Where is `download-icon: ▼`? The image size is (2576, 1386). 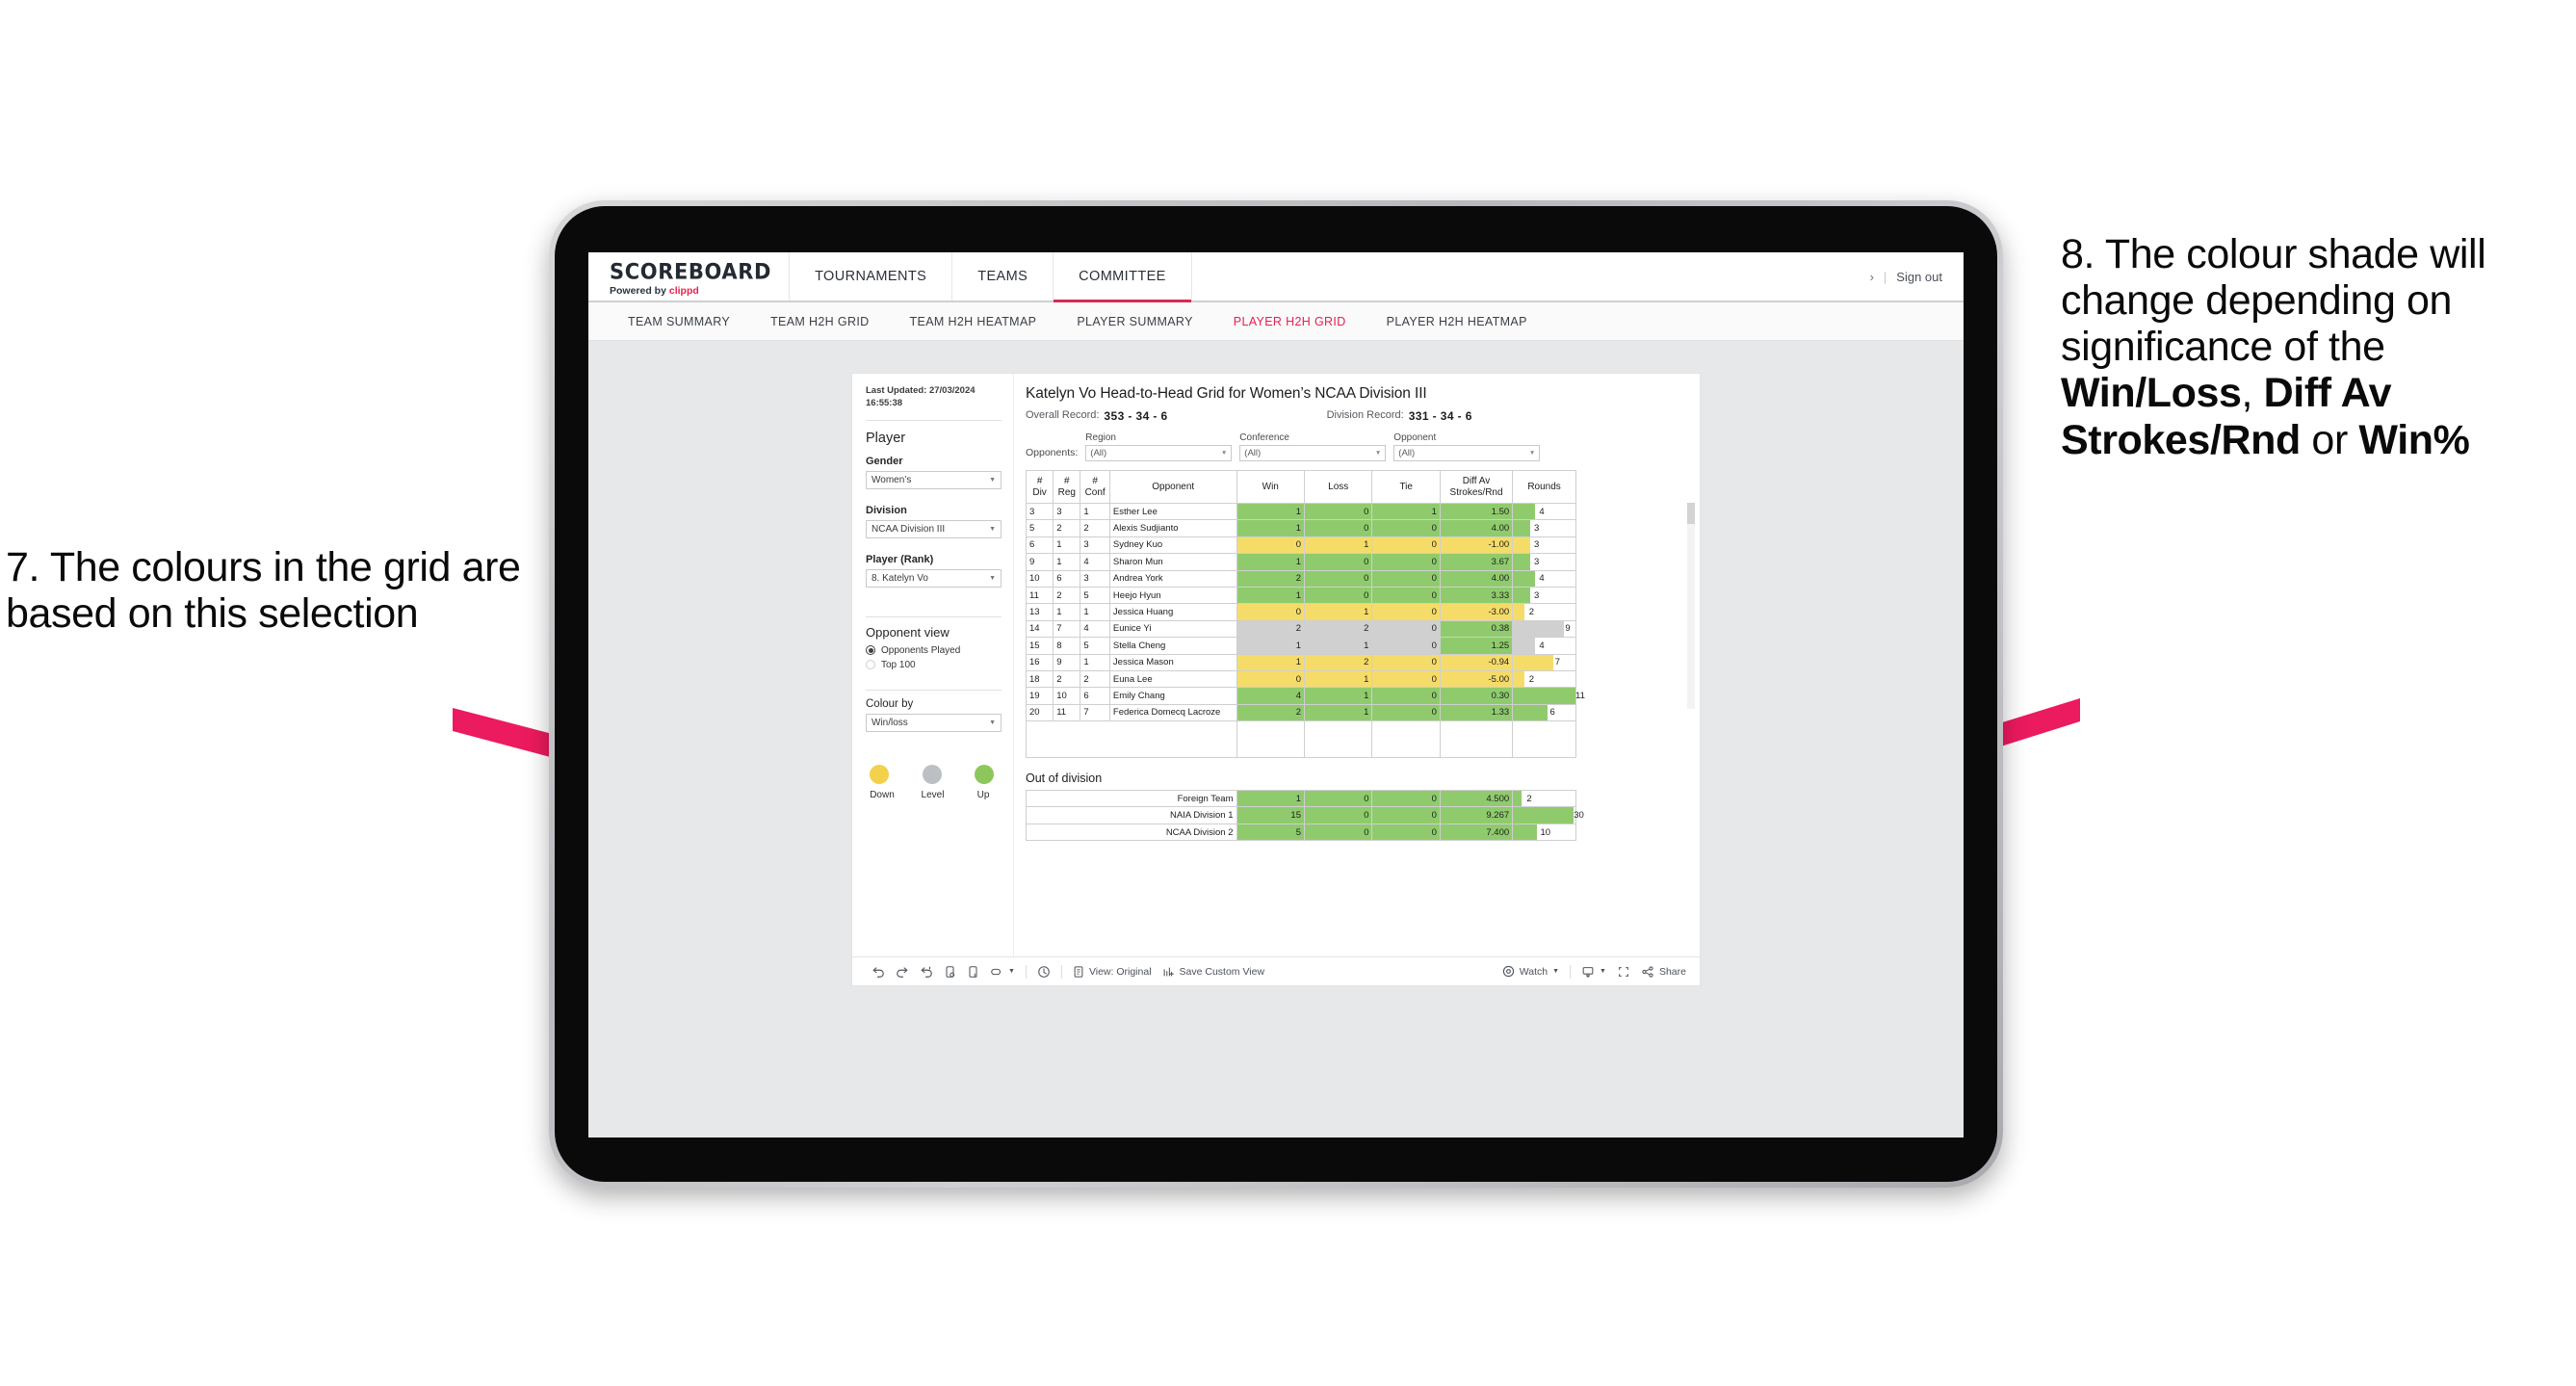
download-icon: ▼ is located at coordinates (1593, 972).